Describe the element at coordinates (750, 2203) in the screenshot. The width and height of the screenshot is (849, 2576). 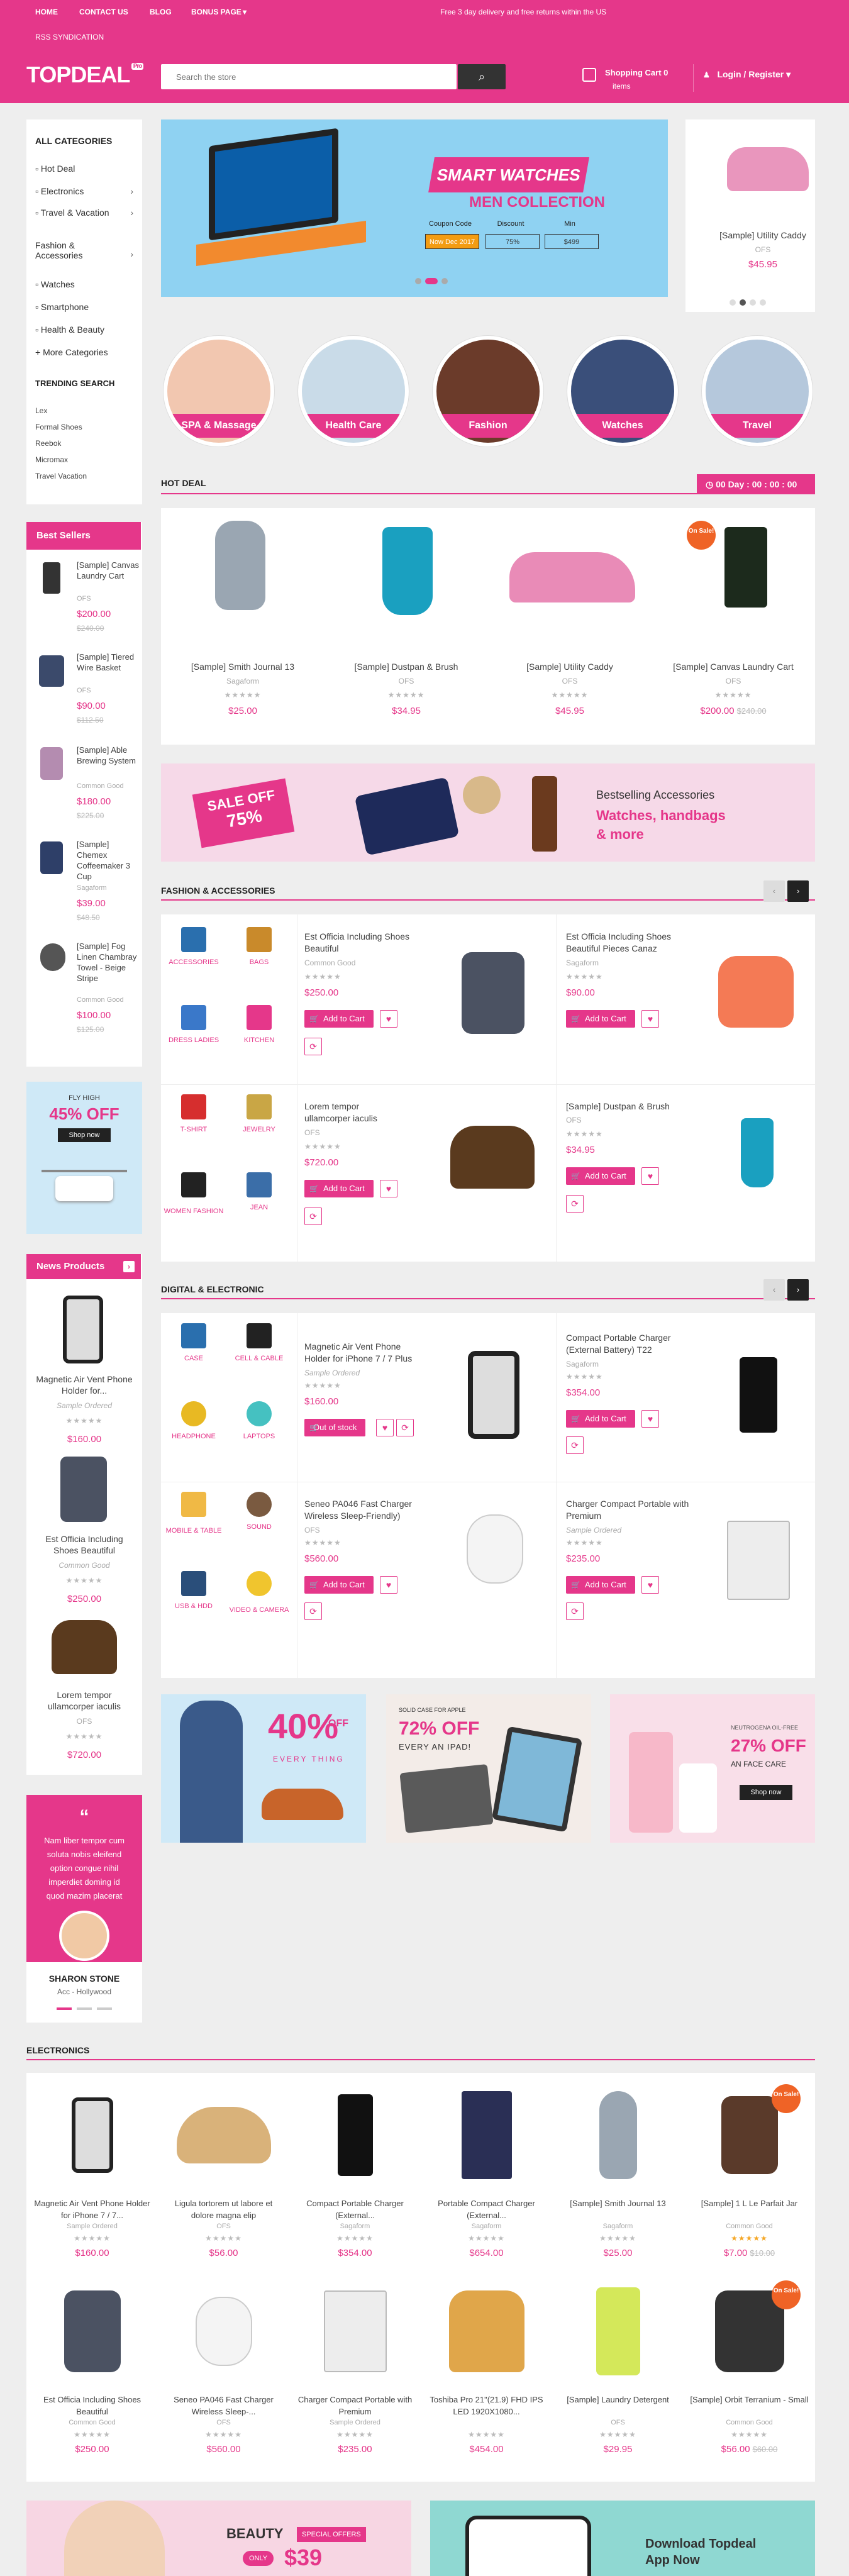
I see `product-name: [Sample] 1 L Le Parfait Jar` at that location.